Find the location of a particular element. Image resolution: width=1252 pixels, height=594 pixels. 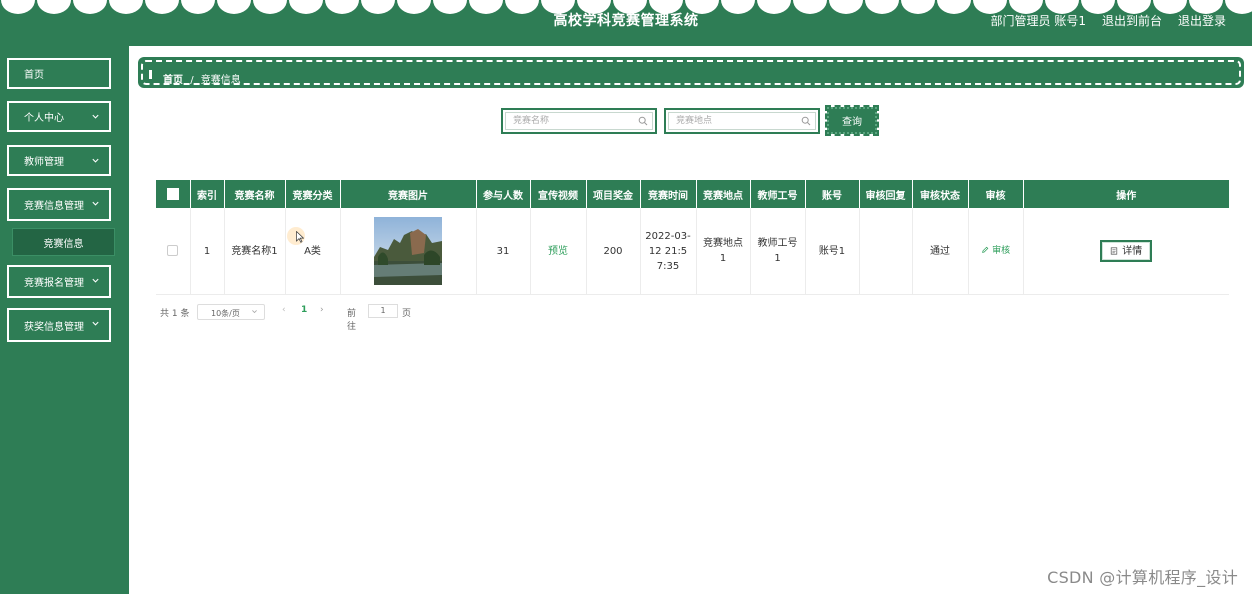

column-header: 竞赛时间 is located at coordinates (668, 194).